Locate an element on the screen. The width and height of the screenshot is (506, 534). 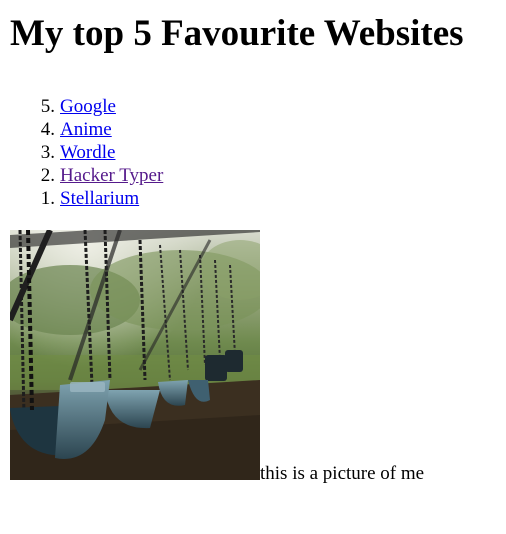
link-anime: Anime is located at coordinates (86, 129).